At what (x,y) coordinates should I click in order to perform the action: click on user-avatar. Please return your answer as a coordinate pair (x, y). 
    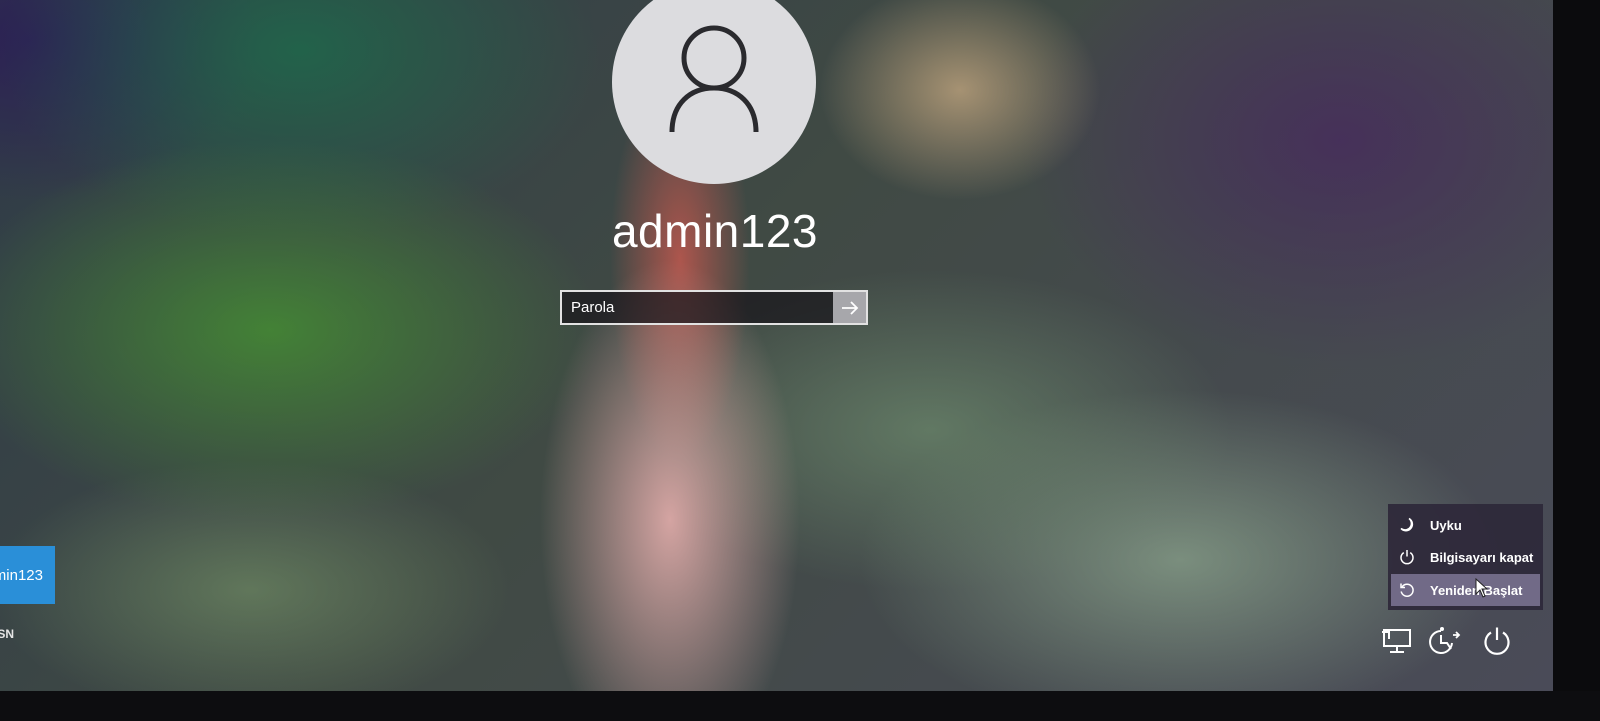
    Looking at the image, I should click on (714, 92).